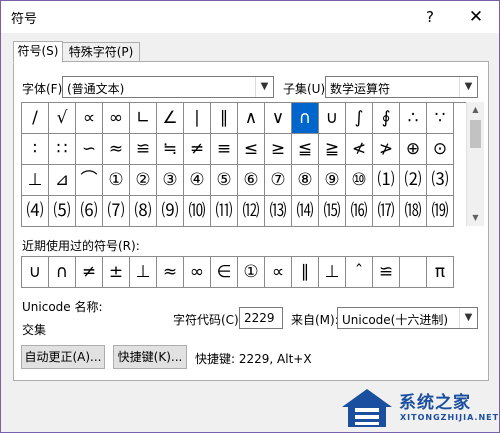 This screenshot has width=500, height=433. Describe the element at coordinates (251, 180) in the screenshot. I see `symbol-cell: ⑥` at that location.